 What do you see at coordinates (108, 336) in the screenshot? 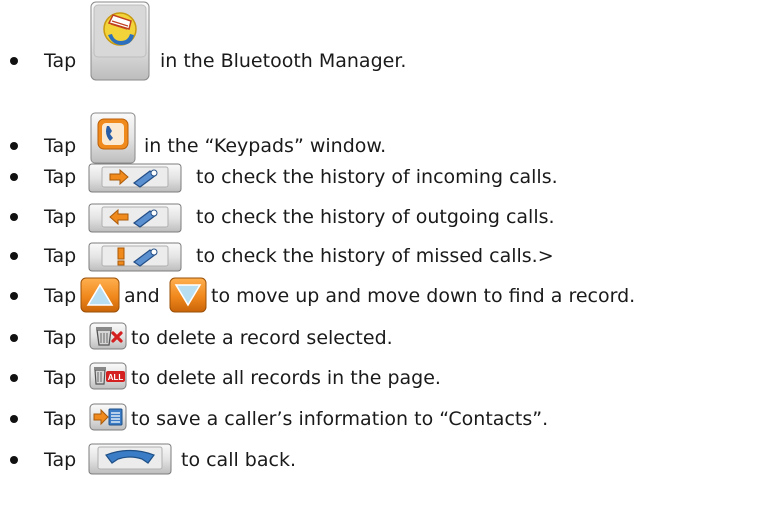
I see `delete-record-icon` at bounding box center [108, 336].